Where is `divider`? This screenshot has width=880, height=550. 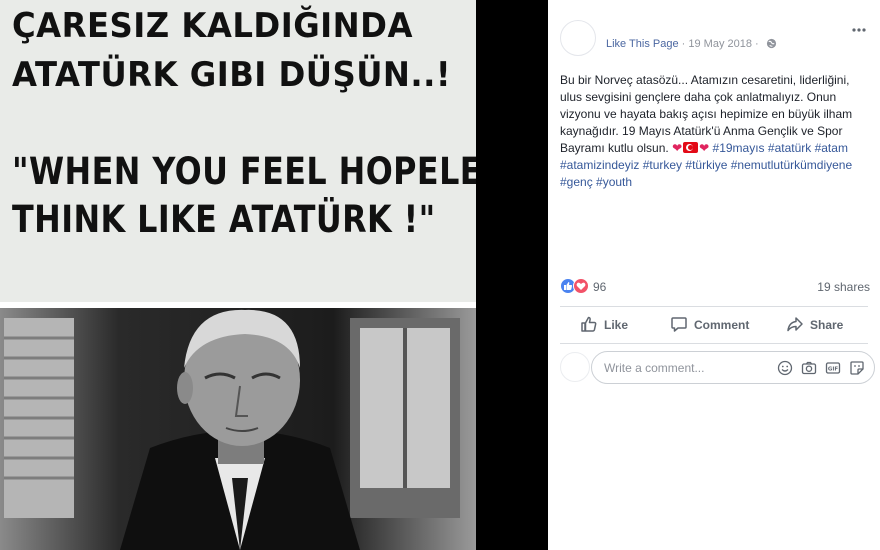 divider is located at coordinates (714, 306).